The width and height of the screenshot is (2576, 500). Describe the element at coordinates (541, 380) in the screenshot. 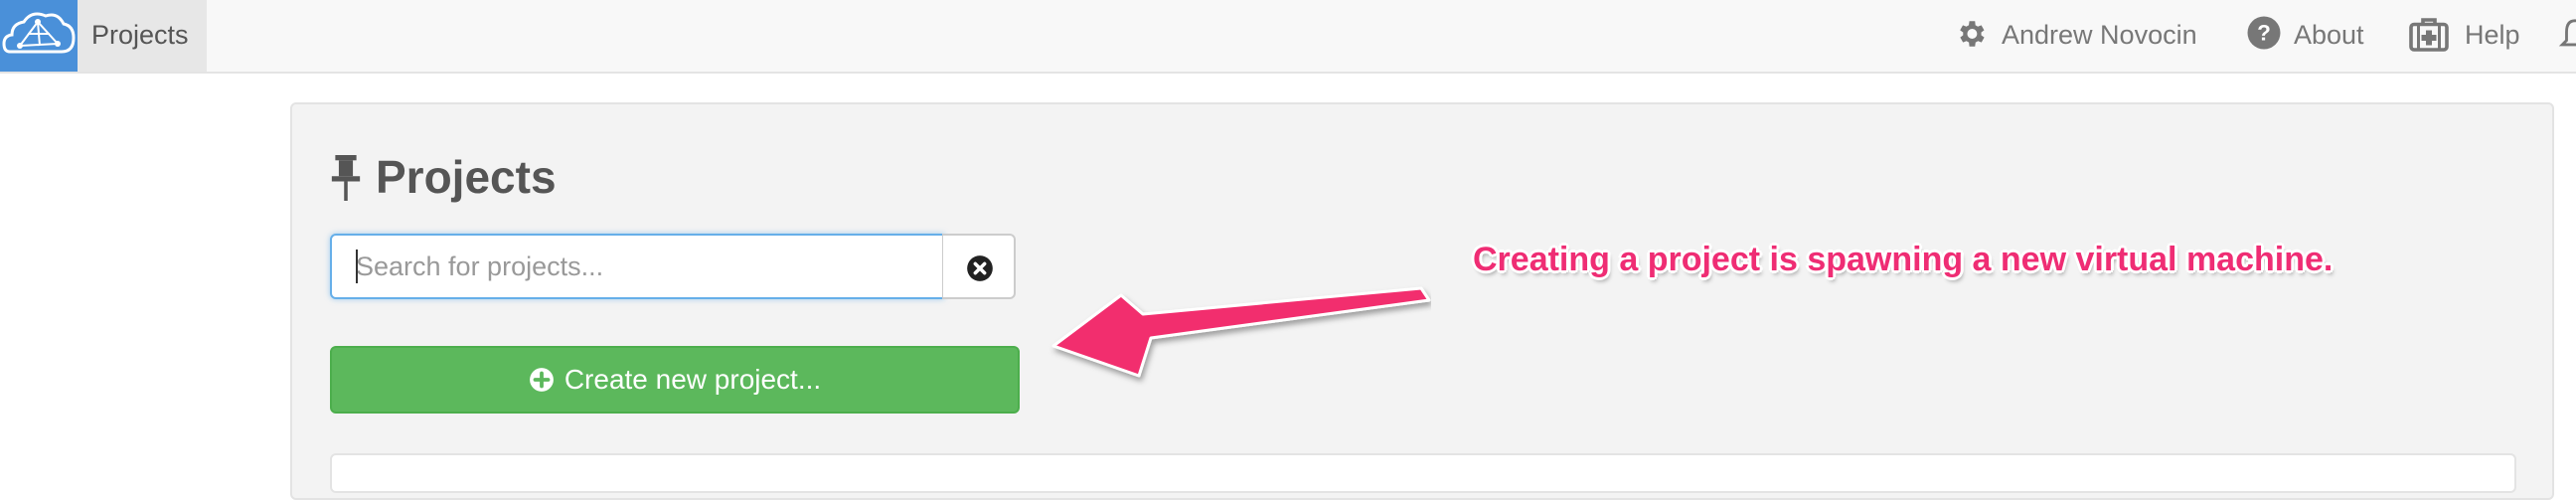

I see `plus-circle-icon` at that location.